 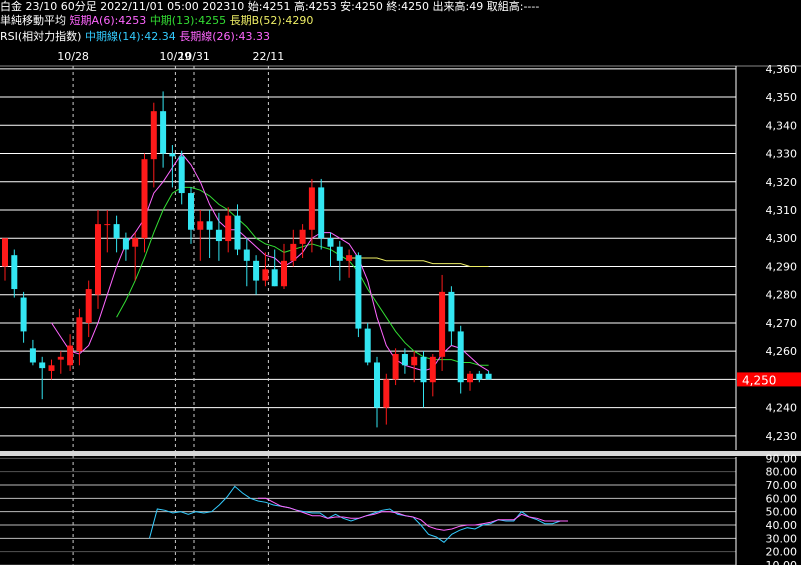 I want to click on price-tick-label: 4,330, so click(x=782, y=154).